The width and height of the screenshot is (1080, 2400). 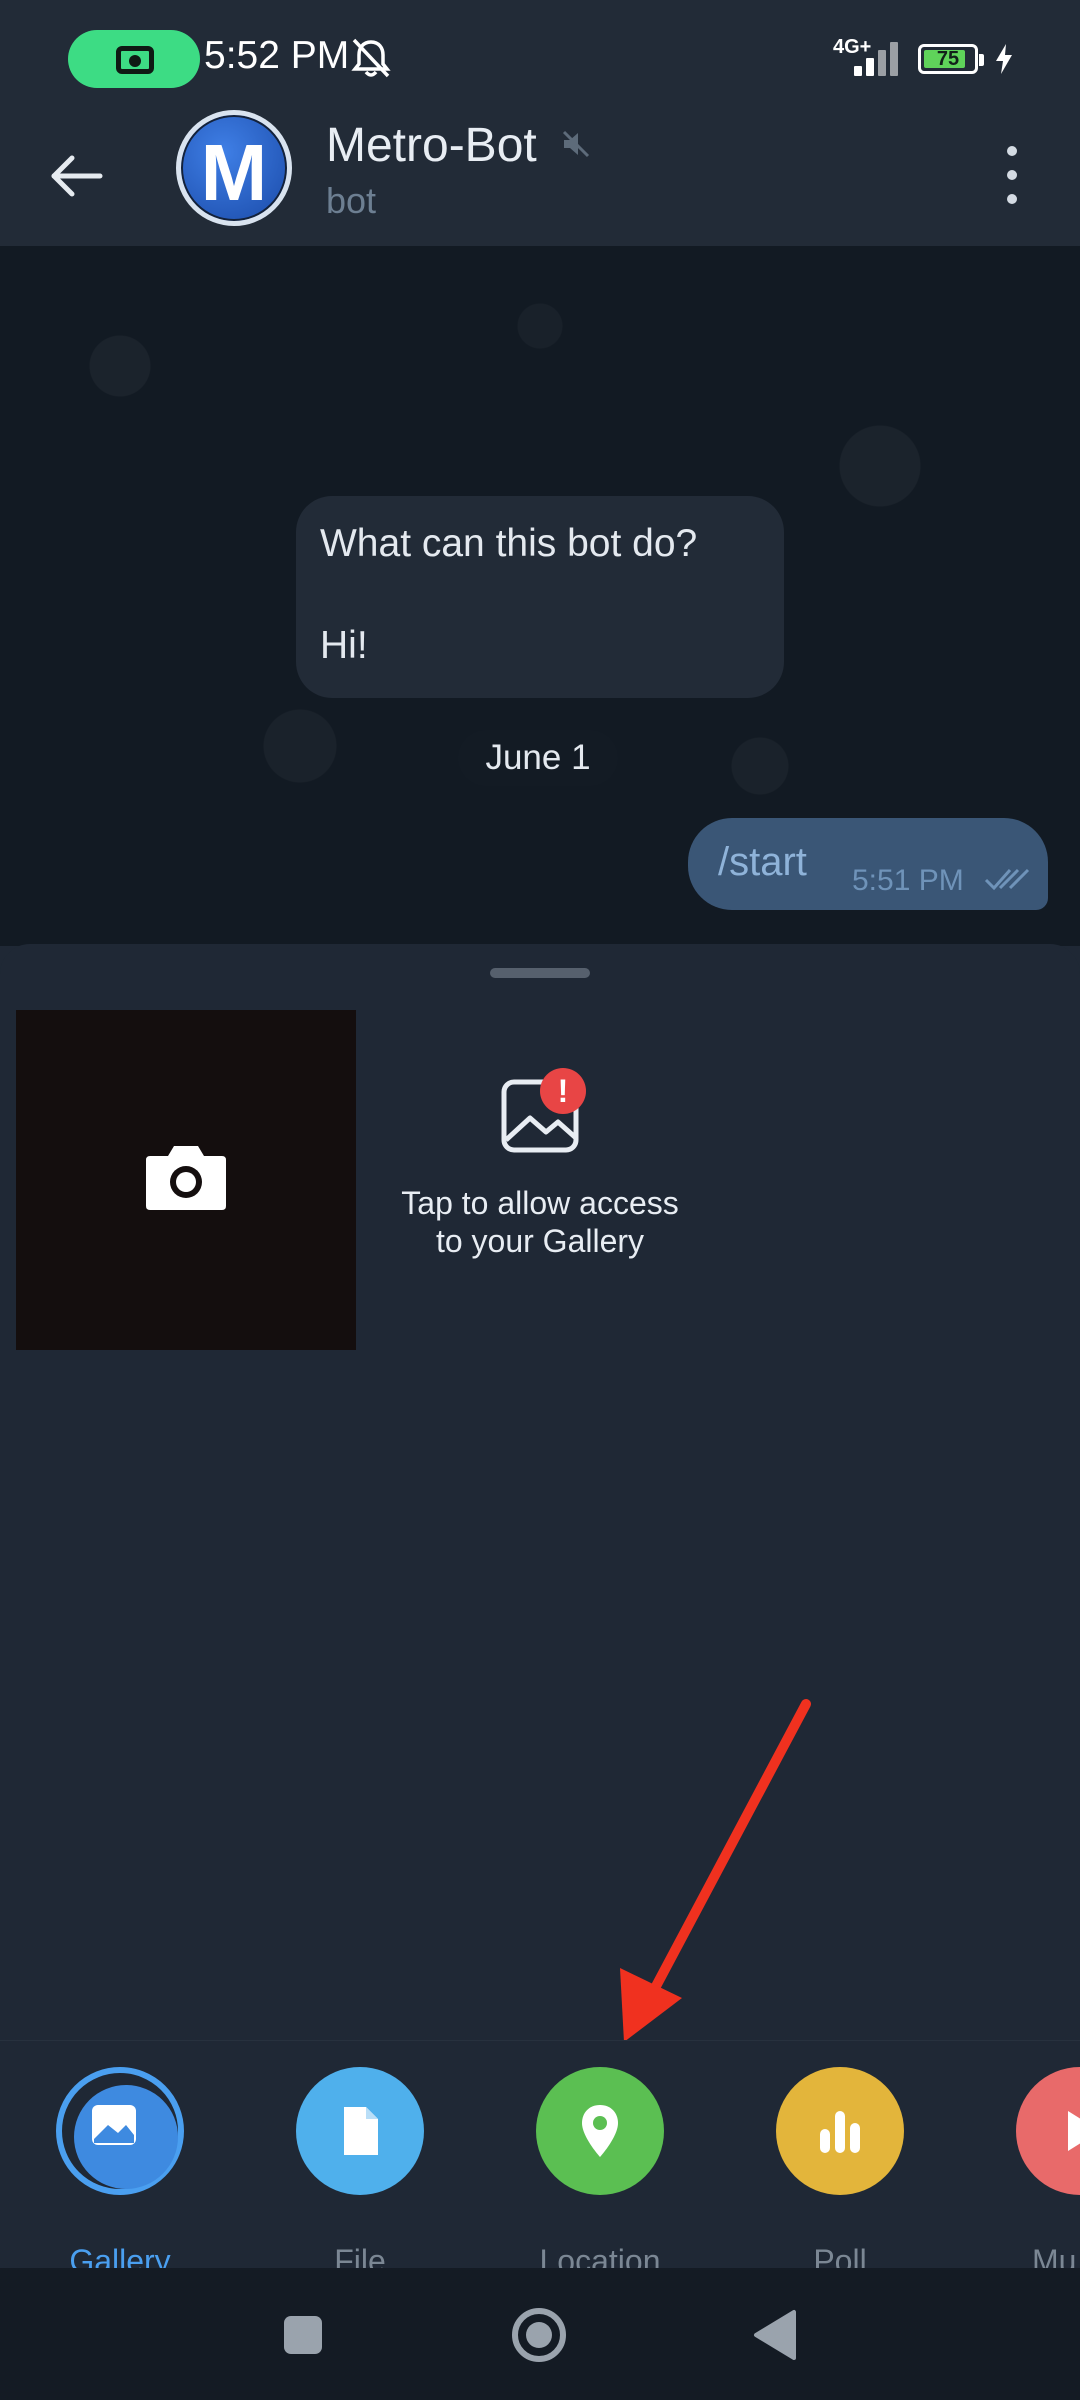 What do you see at coordinates (1004, 59) in the screenshot?
I see `charging-icon` at bounding box center [1004, 59].